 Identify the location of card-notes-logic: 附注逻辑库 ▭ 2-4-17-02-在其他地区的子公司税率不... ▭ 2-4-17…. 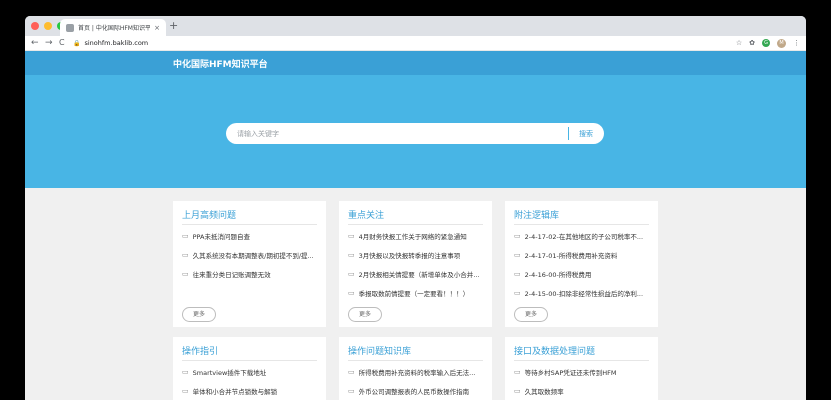
(581, 264).